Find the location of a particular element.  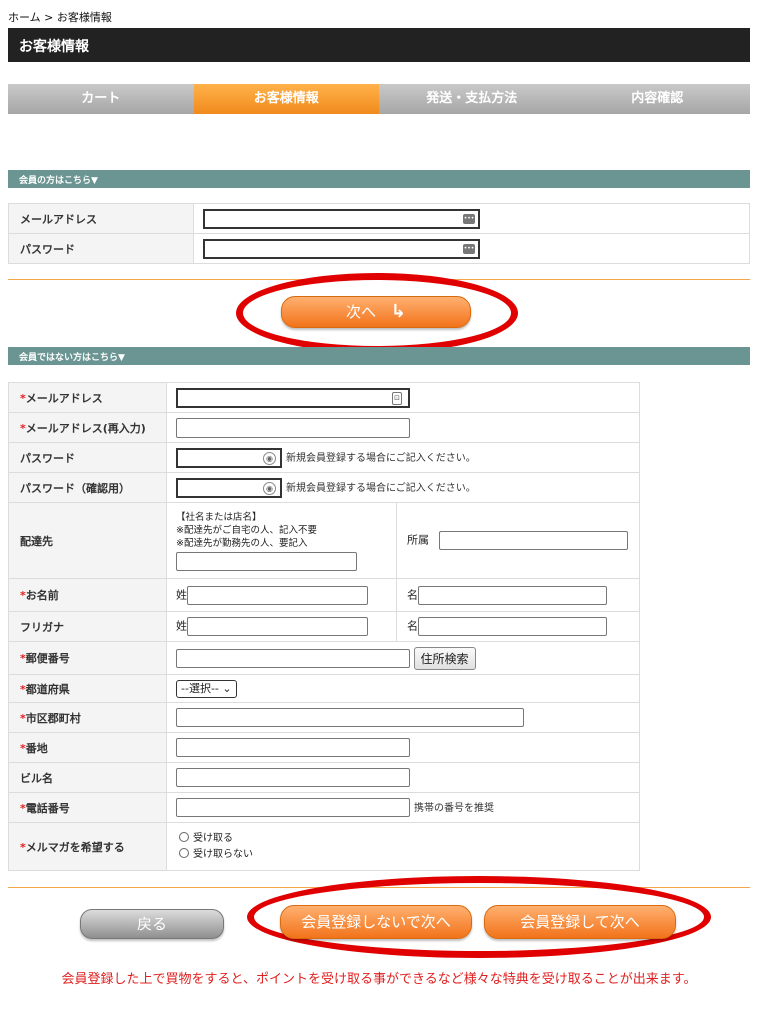

zip-label: 郵便番号 is located at coordinates (47, 658).